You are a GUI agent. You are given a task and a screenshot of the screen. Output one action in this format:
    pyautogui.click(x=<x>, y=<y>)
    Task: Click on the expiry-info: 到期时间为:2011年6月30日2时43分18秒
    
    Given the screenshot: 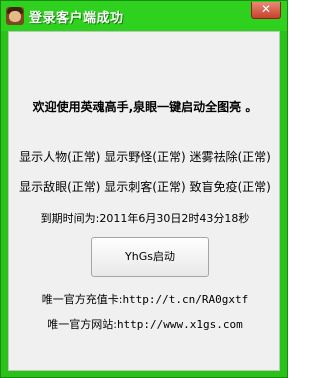 What is the action you would take?
    pyautogui.click(x=145, y=218)
    